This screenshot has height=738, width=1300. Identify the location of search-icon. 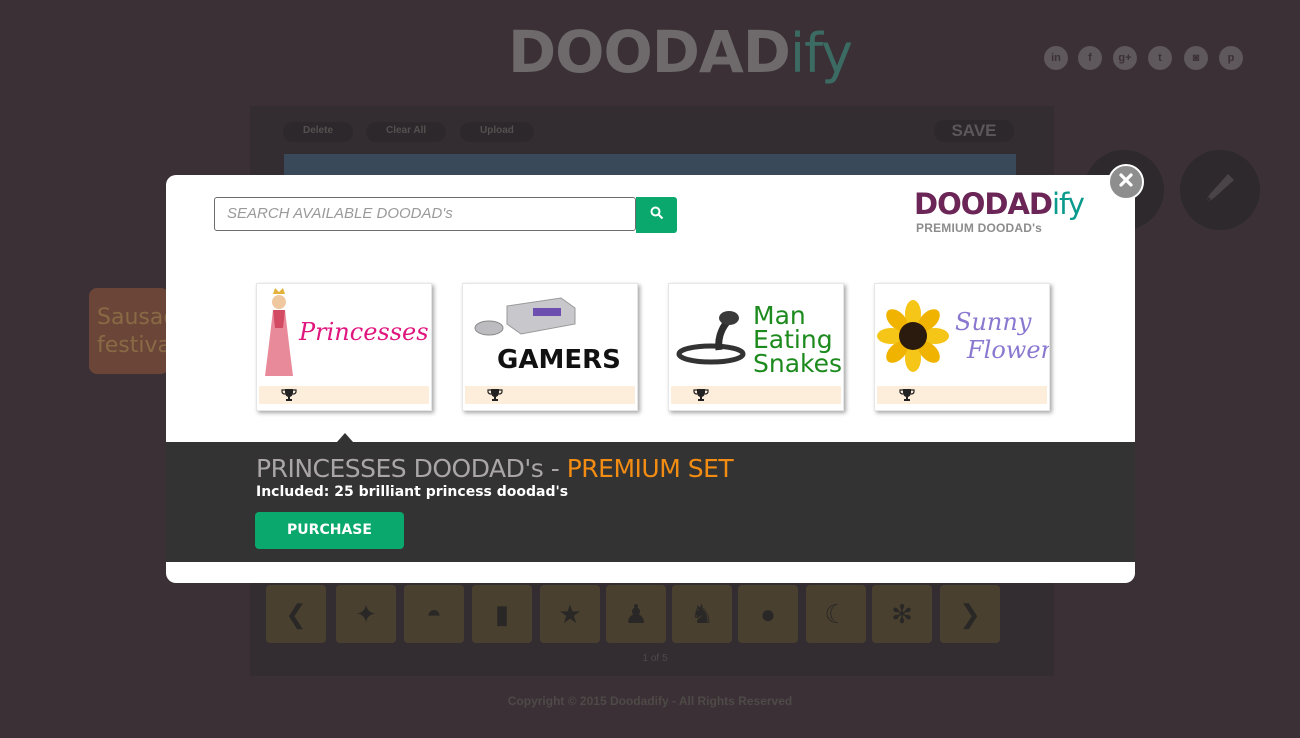
(657, 215).